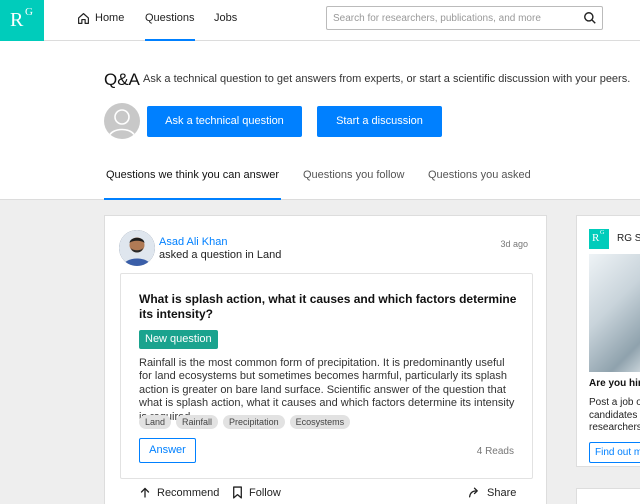  Describe the element at coordinates (122, 123) in the screenshot. I see `default-avatar-icon` at that location.